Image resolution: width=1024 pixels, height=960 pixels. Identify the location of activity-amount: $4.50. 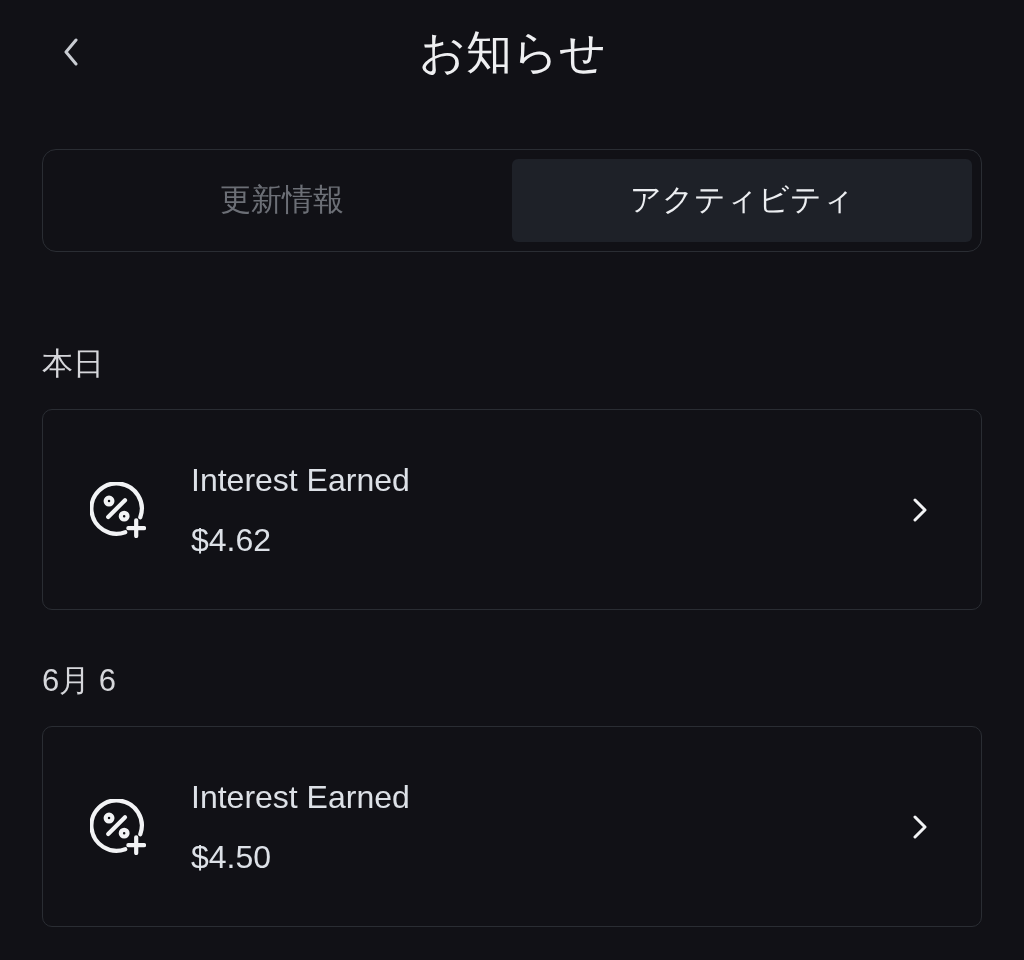
(231, 857).